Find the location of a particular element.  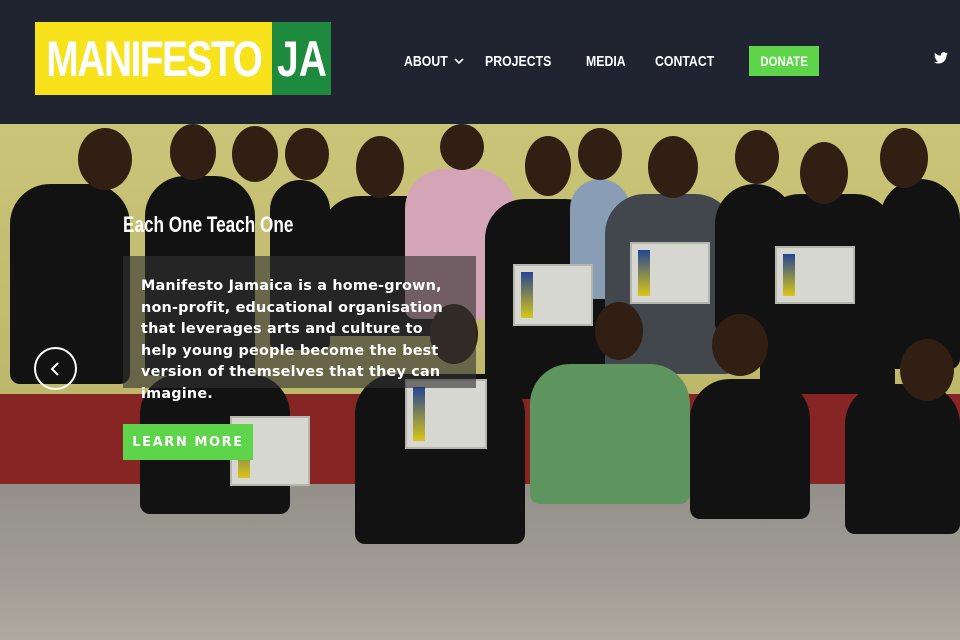

nav-projects: PROJECTS is located at coordinates (525, 61).